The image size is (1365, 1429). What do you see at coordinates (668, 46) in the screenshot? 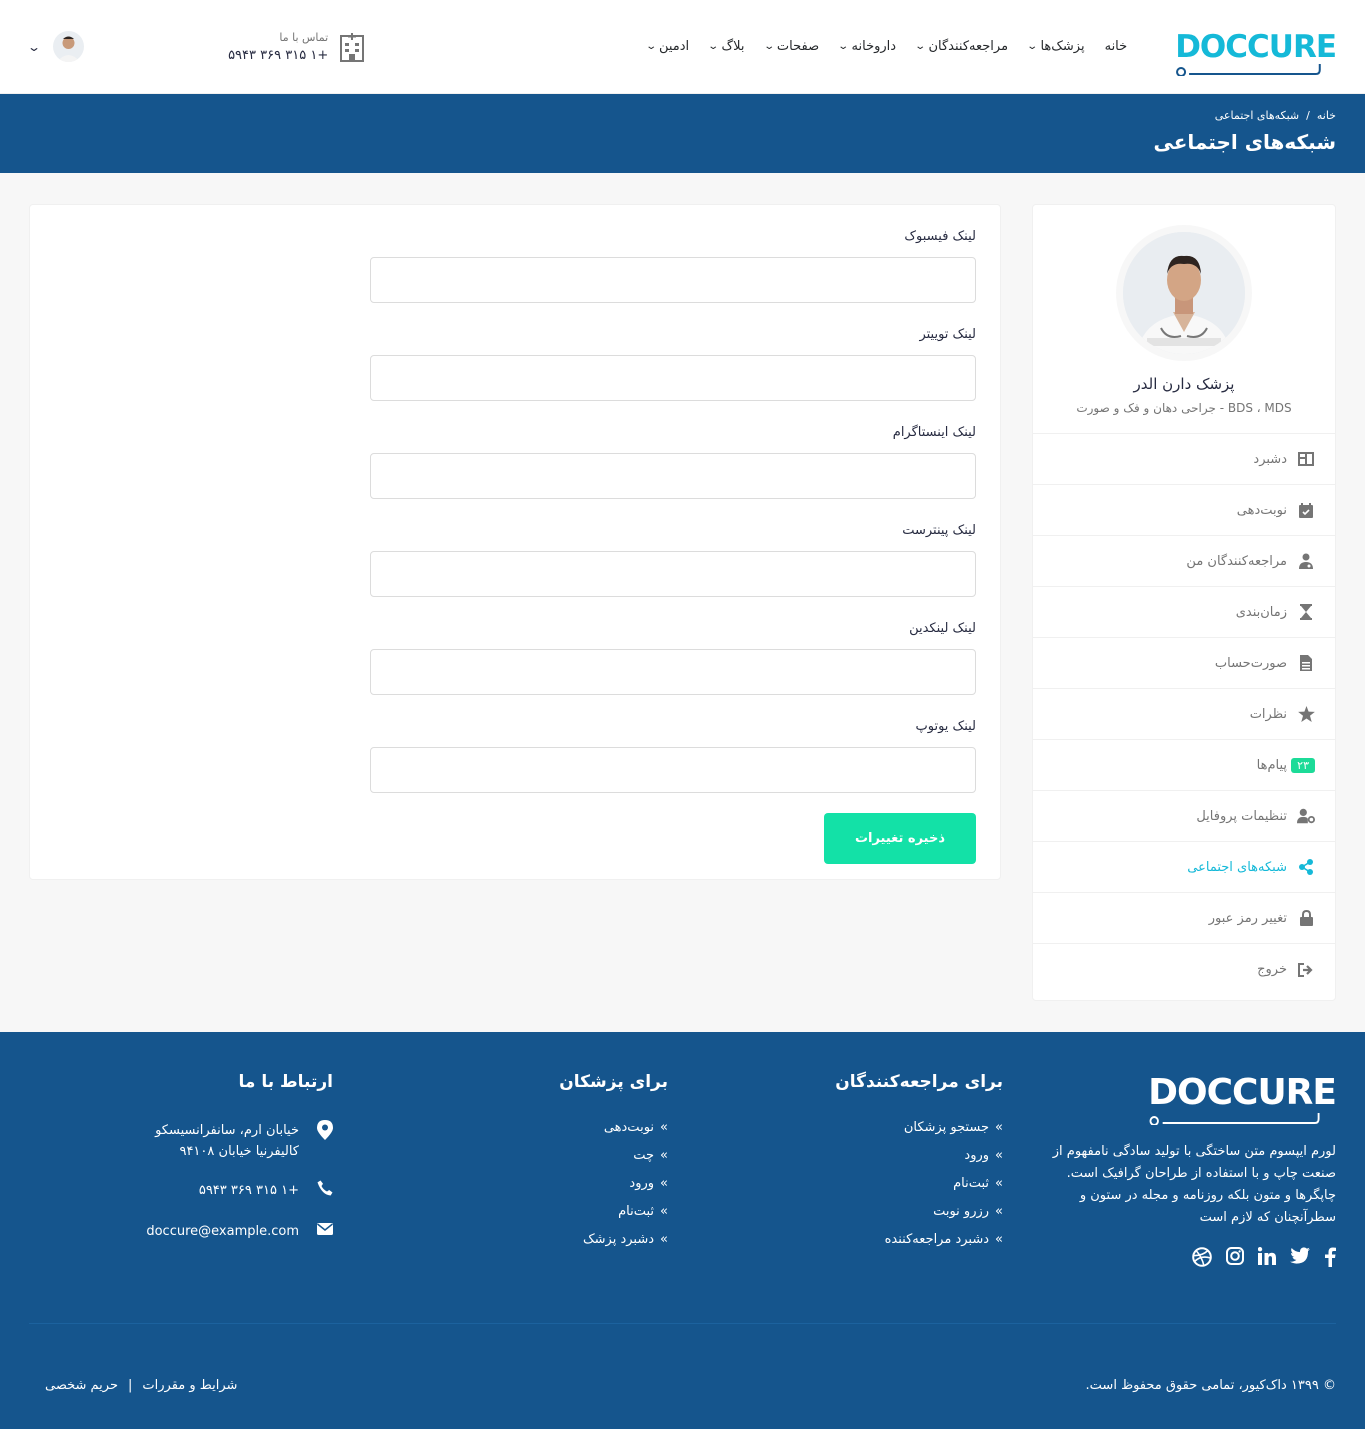
I see `nav-item-admin: ادمین ⌄` at bounding box center [668, 46].